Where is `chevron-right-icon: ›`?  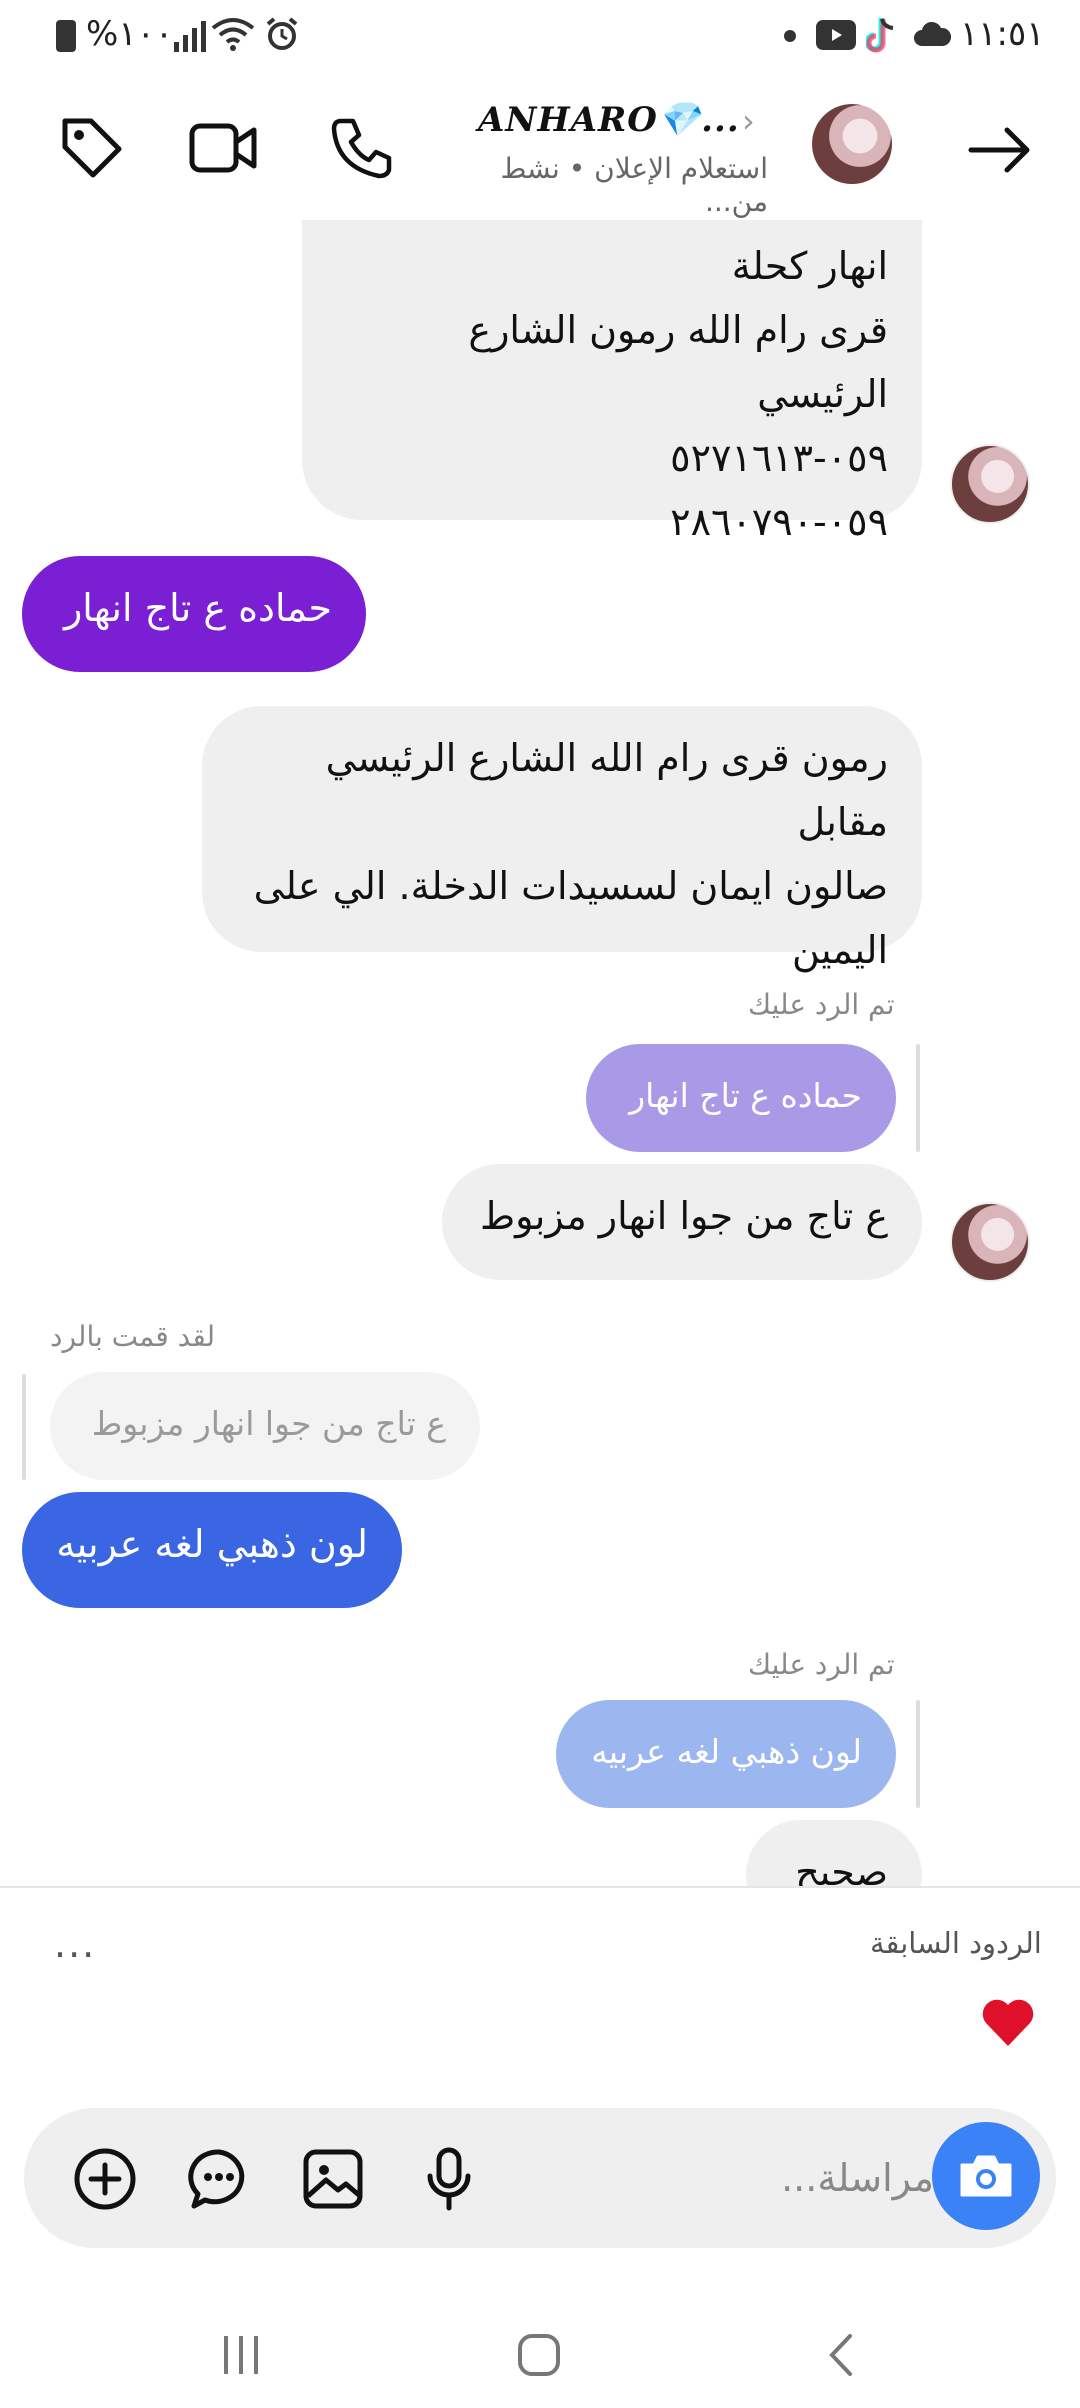
chevron-right-icon: › is located at coordinates (748, 121).